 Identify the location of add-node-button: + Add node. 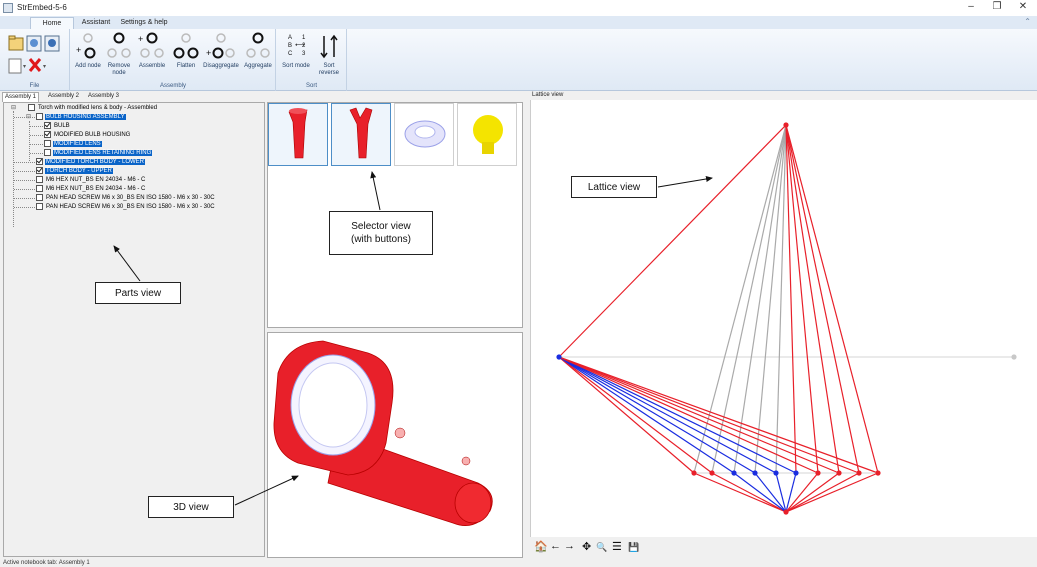
(88, 50).